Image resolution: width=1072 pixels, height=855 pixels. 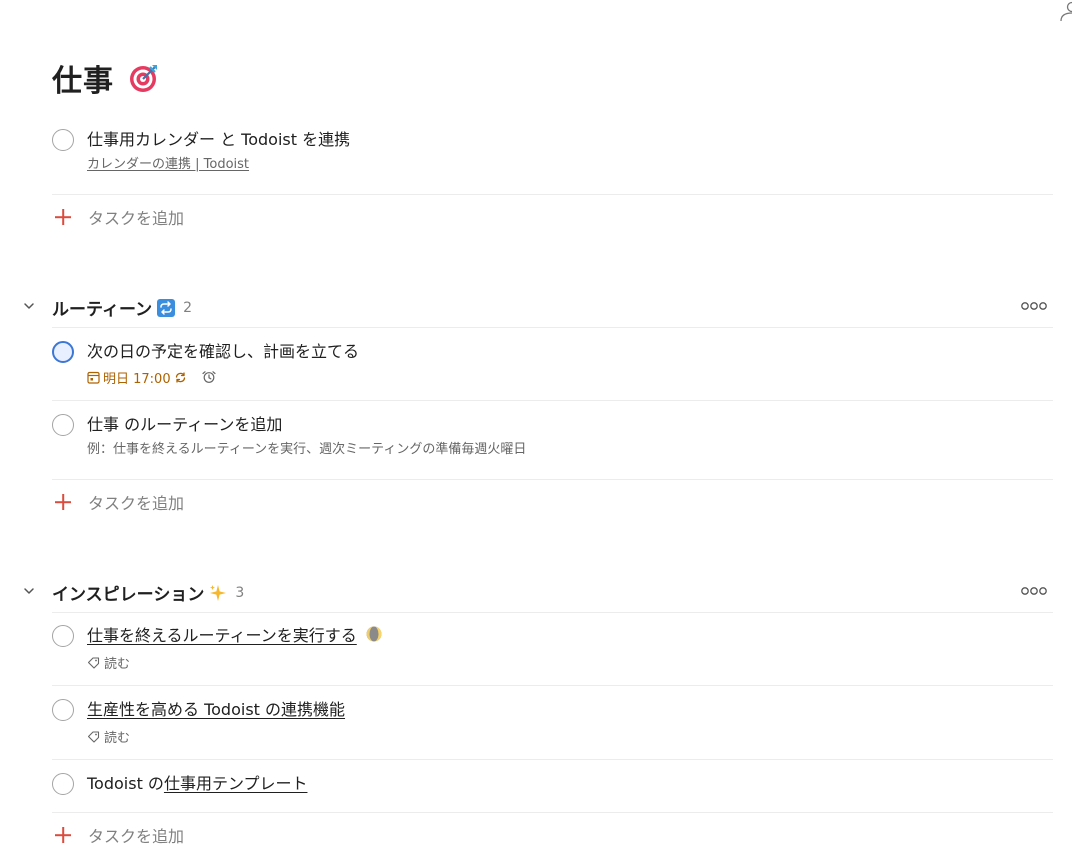 What do you see at coordinates (552, 366) in the screenshot?
I see `task-item: 次の日の予定を確認し、計画を立てる 明日 17:00` at bounding box center [552, 366].